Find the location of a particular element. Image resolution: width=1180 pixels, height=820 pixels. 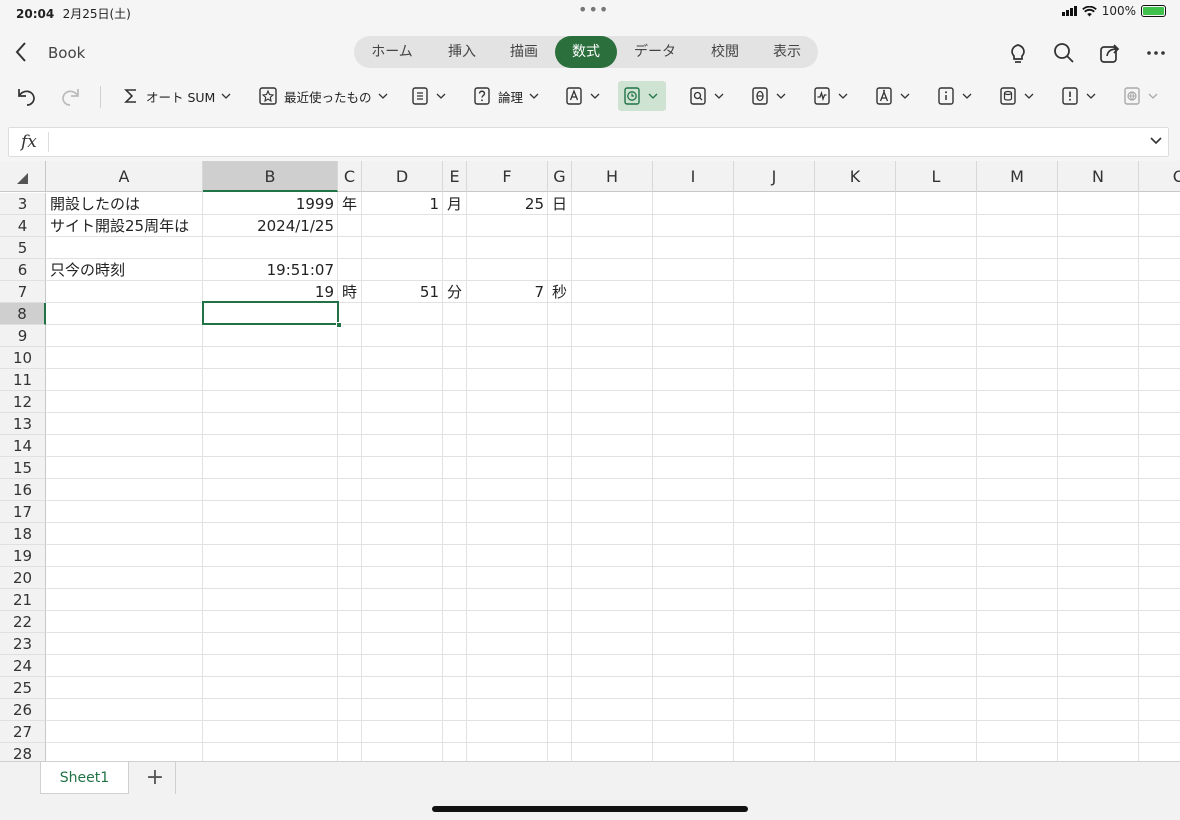

lookup-button is located at coordinates (706, 96).